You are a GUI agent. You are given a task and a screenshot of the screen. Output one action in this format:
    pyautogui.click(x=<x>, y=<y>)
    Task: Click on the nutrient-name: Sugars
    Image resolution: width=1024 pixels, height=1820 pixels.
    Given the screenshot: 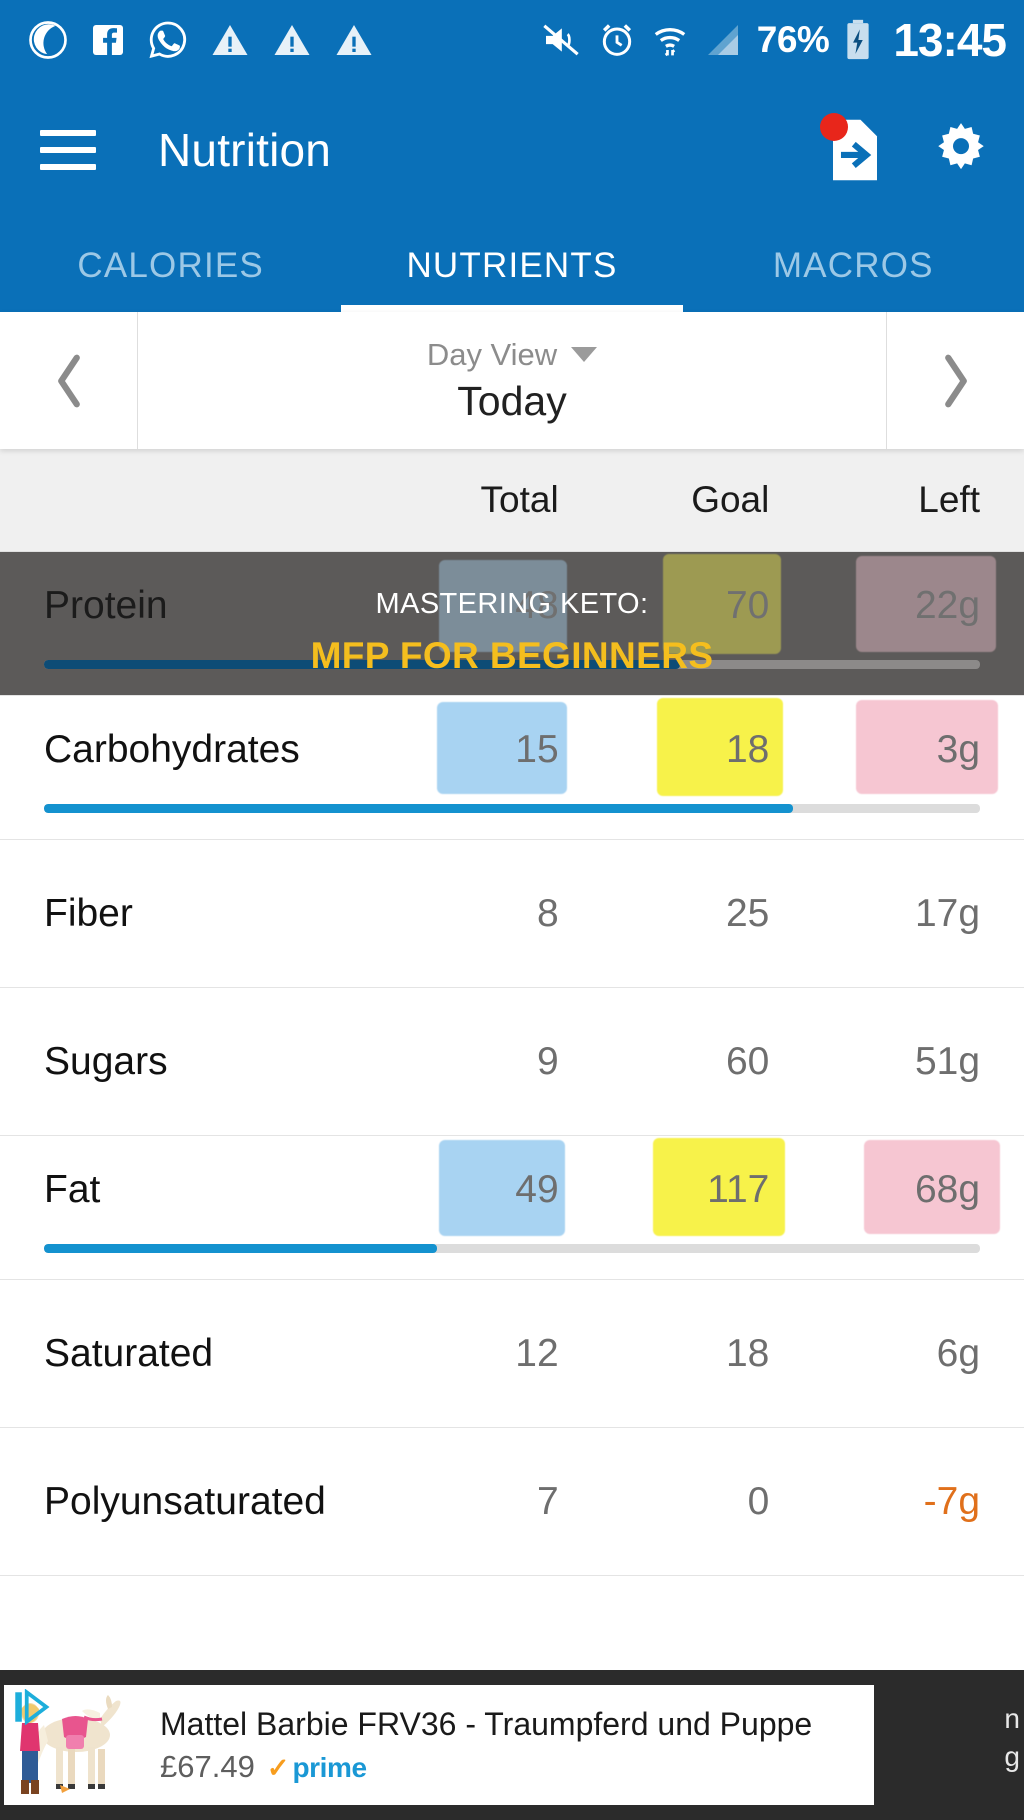 What is the action you would take?
    pyautogui.click(x=106, y=1061)
    